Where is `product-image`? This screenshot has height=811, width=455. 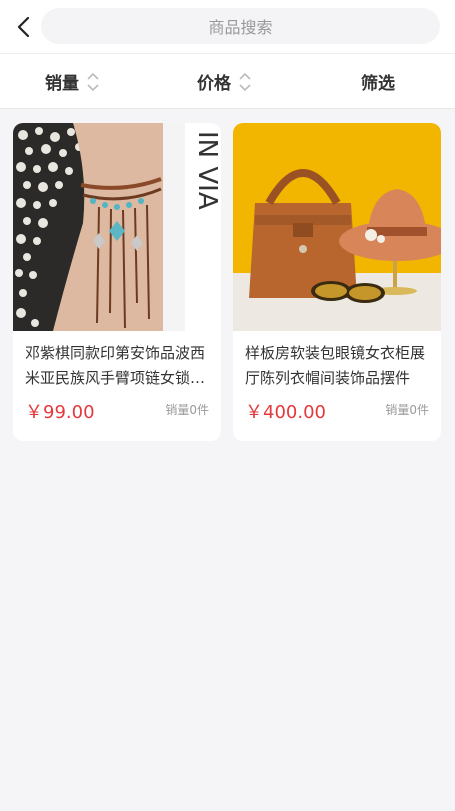
product-image is located at coordinates (337, 227).